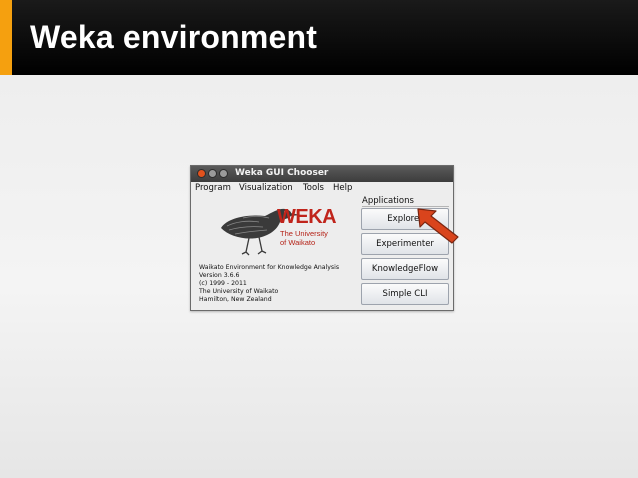 Image resolution: width=638 pixels, height=478 pixels. I want to click on info-line: (c) 1999 - 2011, so click(223, 283).